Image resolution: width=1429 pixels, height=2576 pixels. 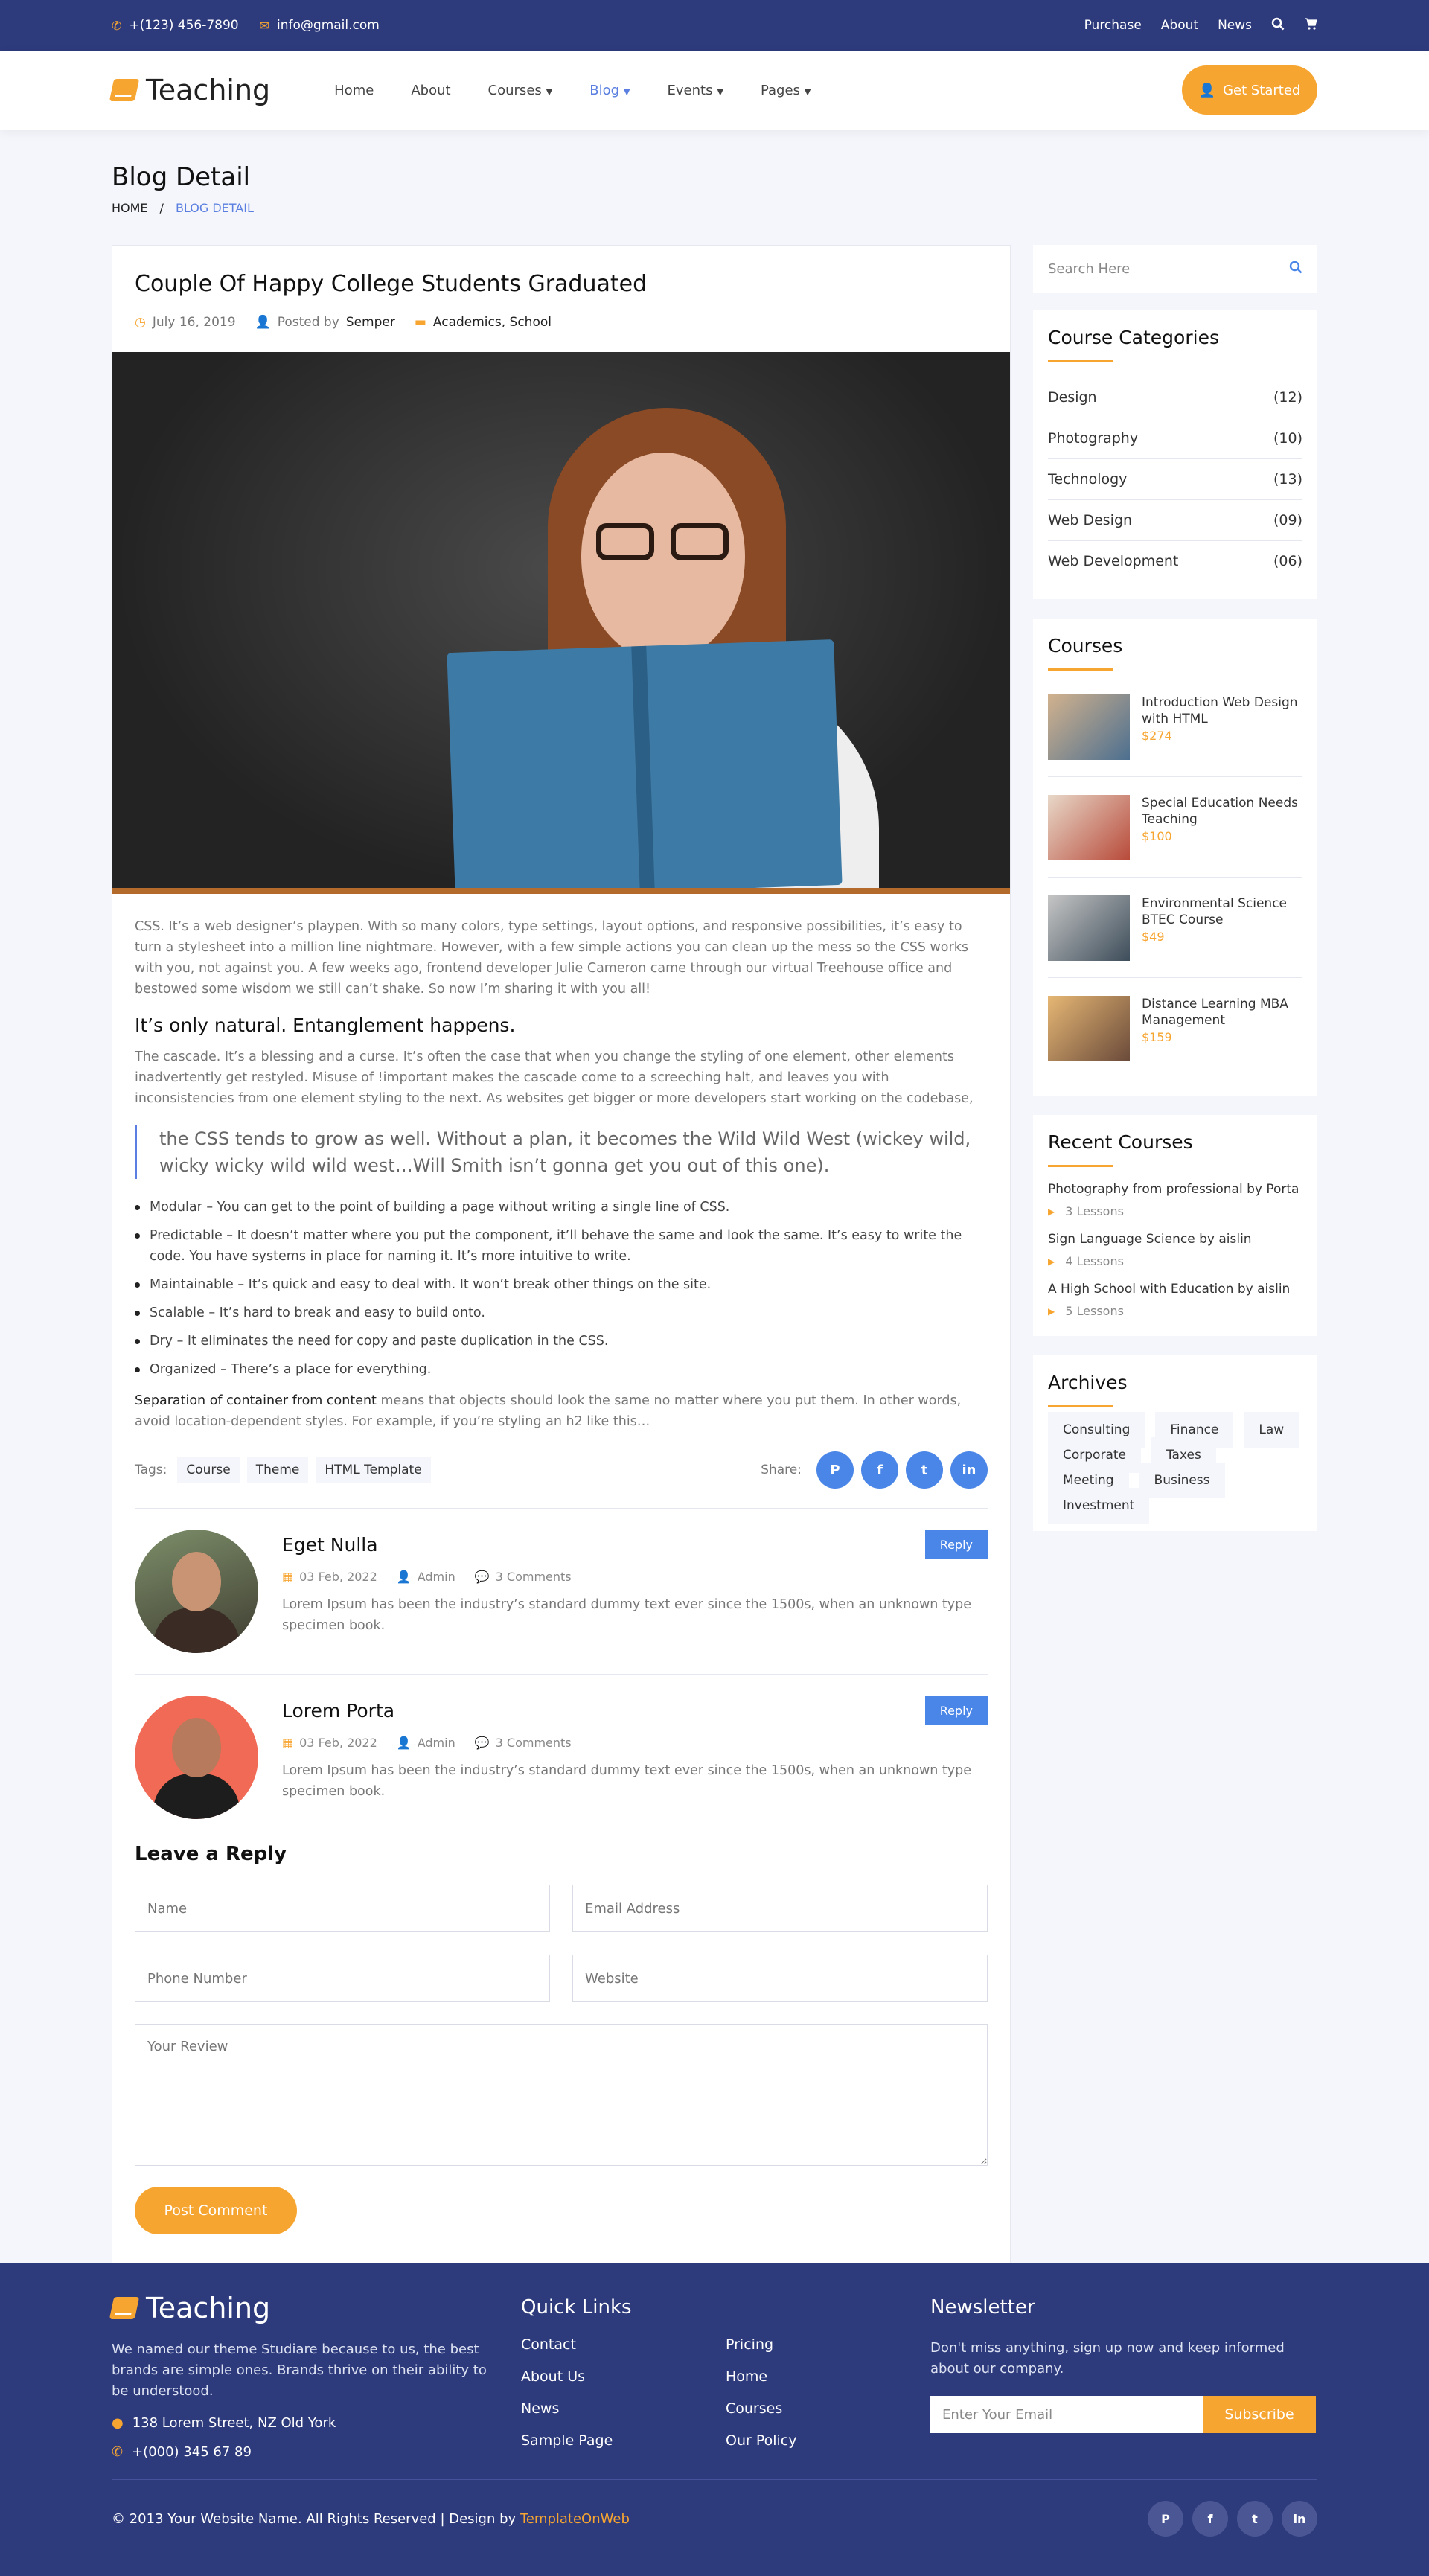 What do you see at coordinates (277, 1470) in the screenshot?
I see `tag-theme: Theme` at bounding box center [277, 1470].